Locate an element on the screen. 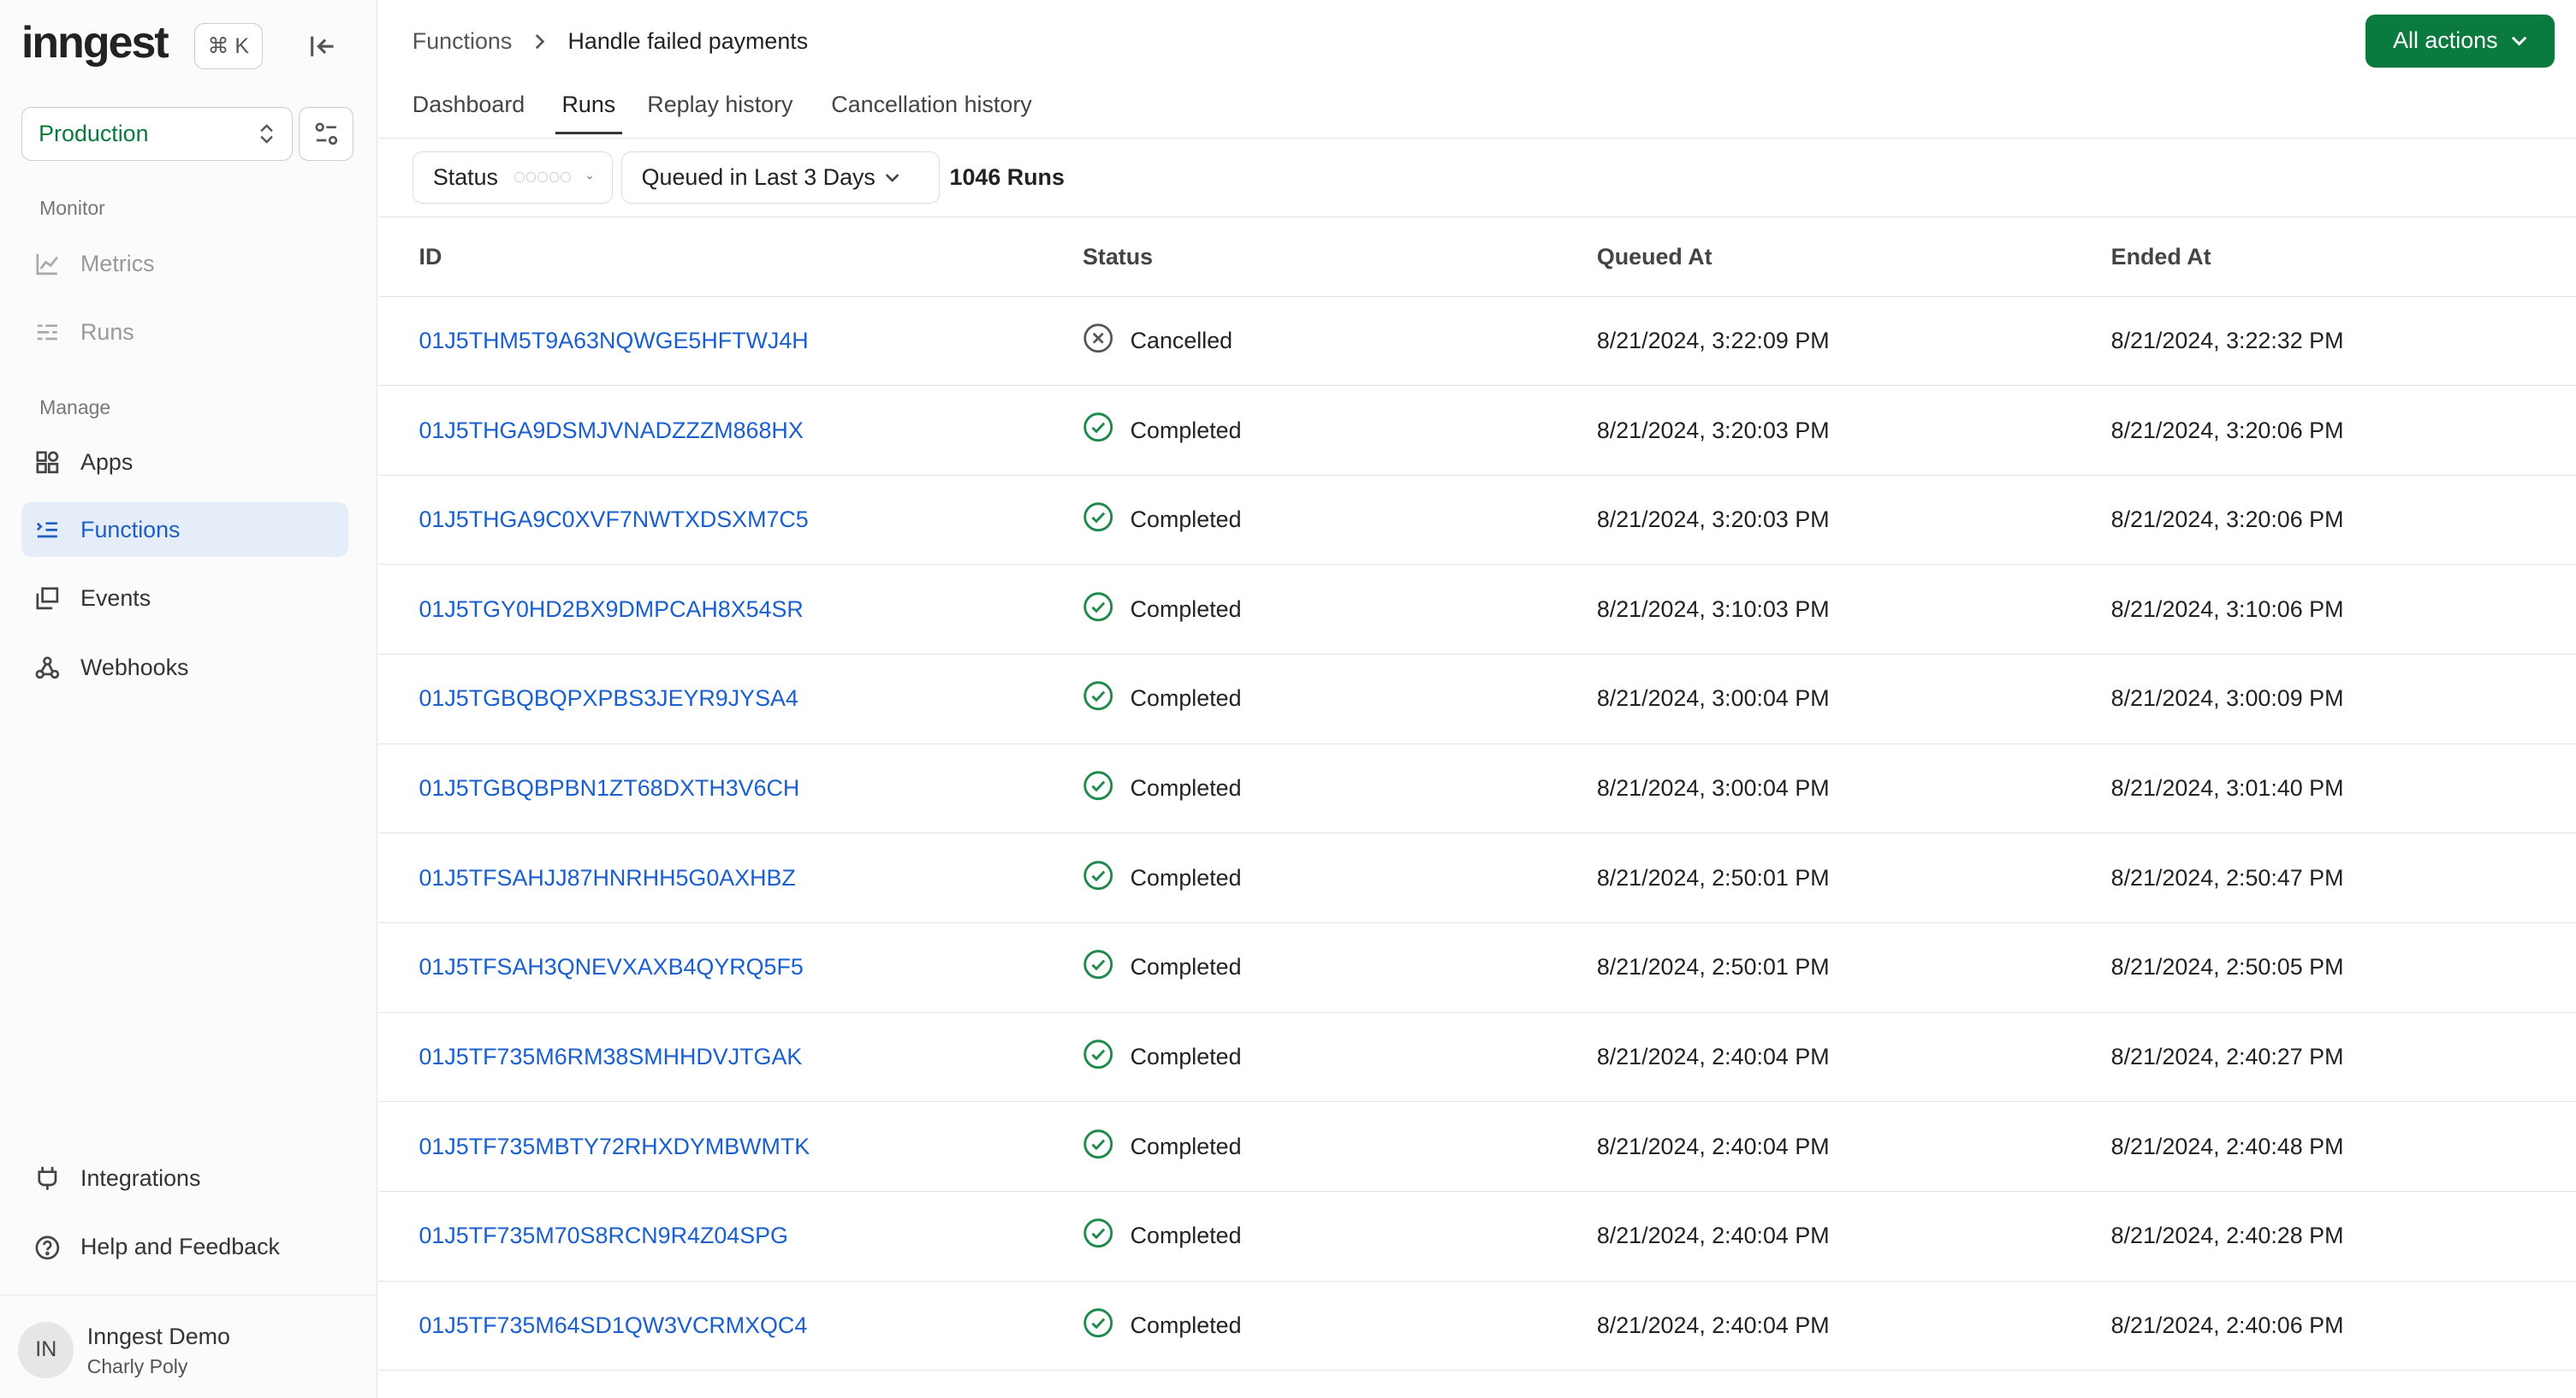 This screenshot has height=1398, width=2576. environment-select: Production is located at coordinates (157, 134).